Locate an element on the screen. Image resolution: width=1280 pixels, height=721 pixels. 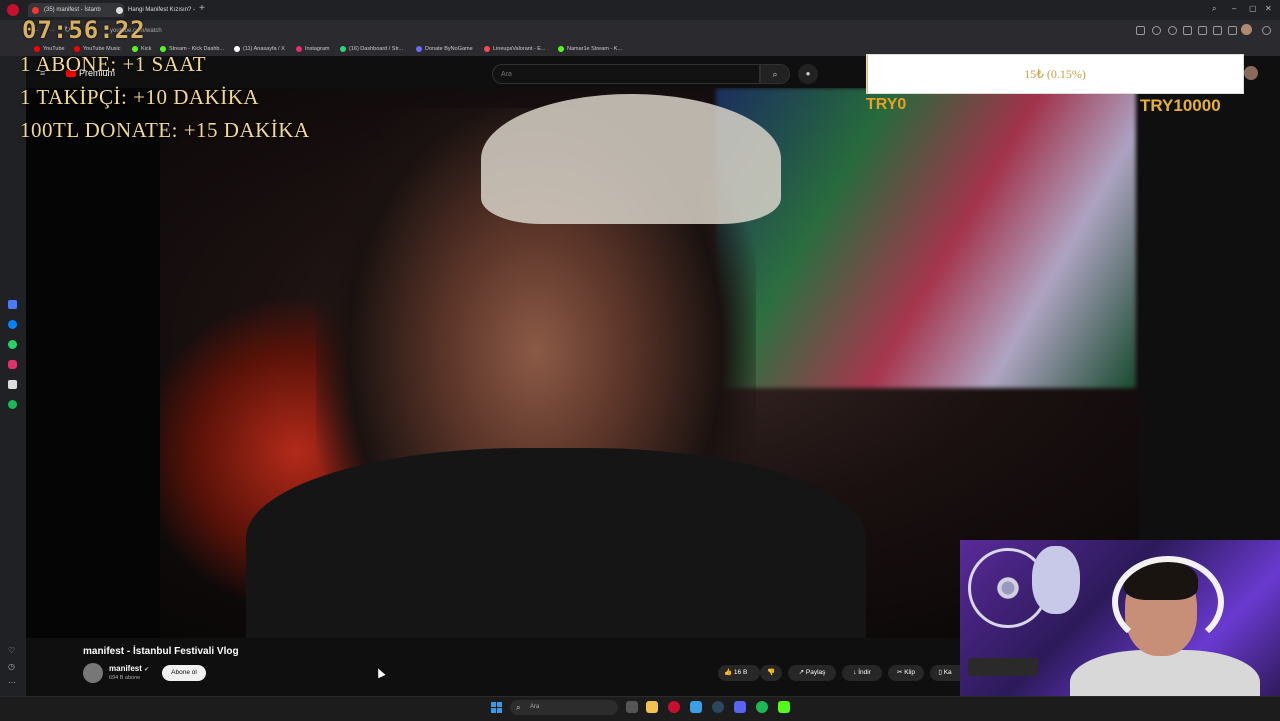
bookmark-x: (11) Anasayfa / X is located at coordinates (259, 49).